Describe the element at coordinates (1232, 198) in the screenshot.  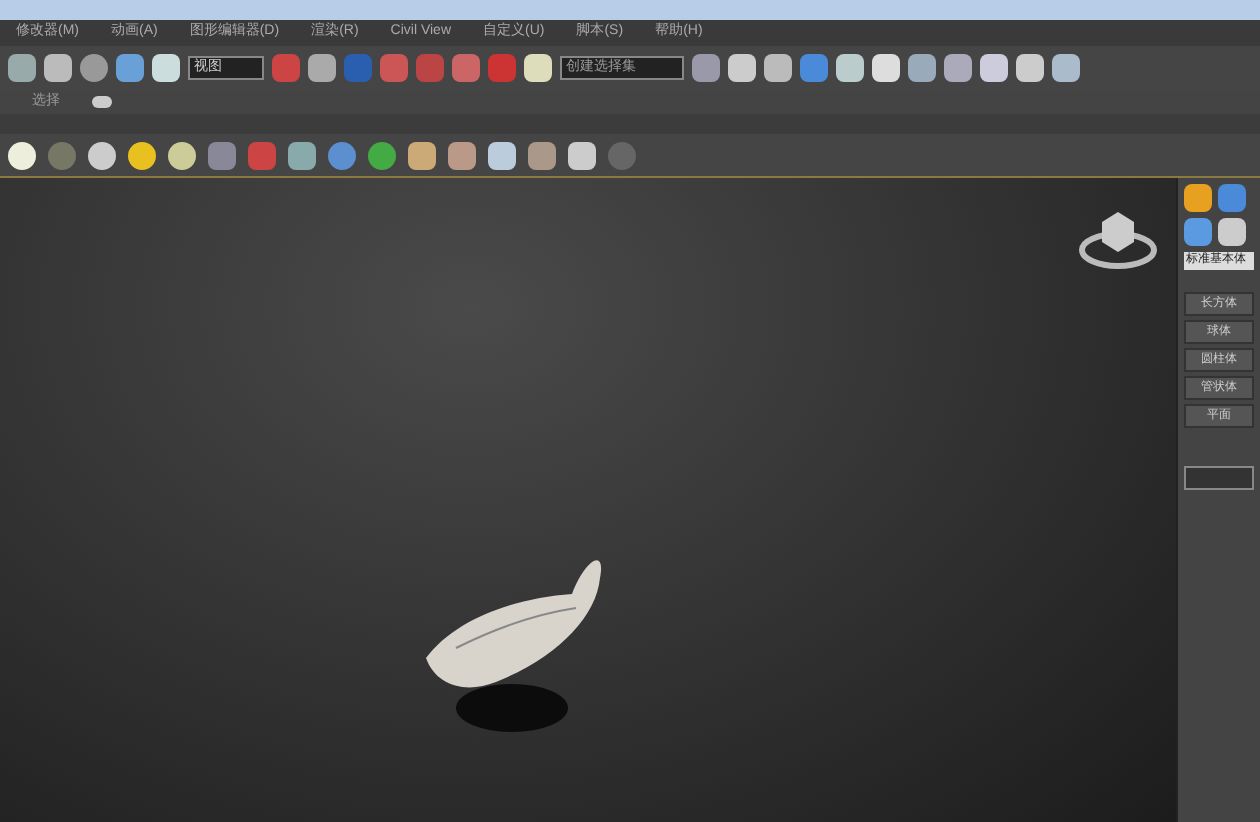
I see `modify-tab-icon` at that location.